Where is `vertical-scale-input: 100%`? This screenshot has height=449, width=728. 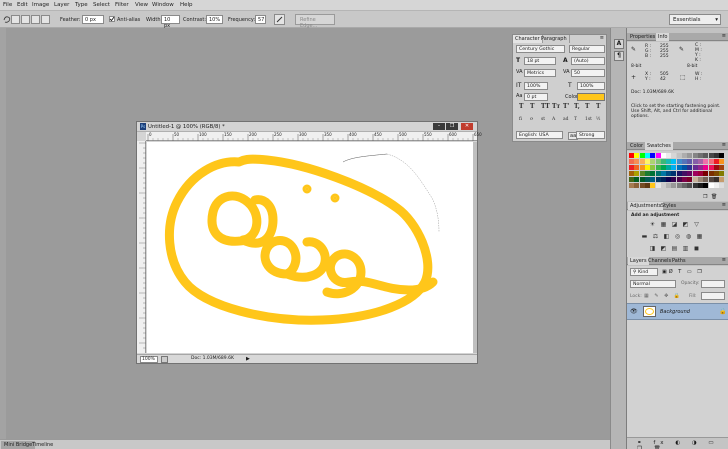 vertical-scale-input: 100% is located at coordinates (536, 86).